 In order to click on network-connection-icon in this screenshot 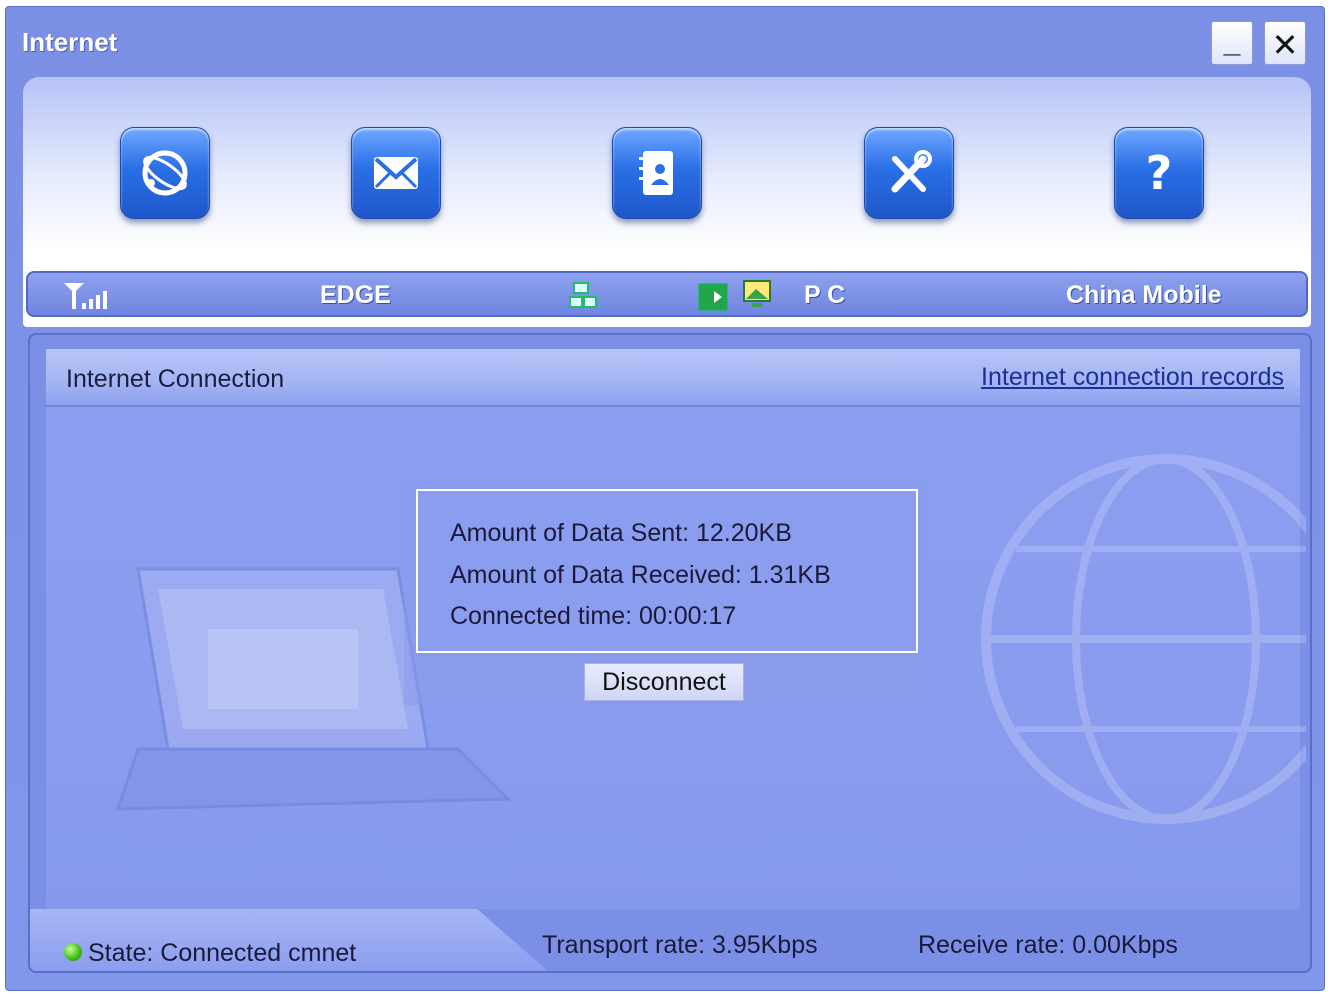, I will do `click(583, 295)`.